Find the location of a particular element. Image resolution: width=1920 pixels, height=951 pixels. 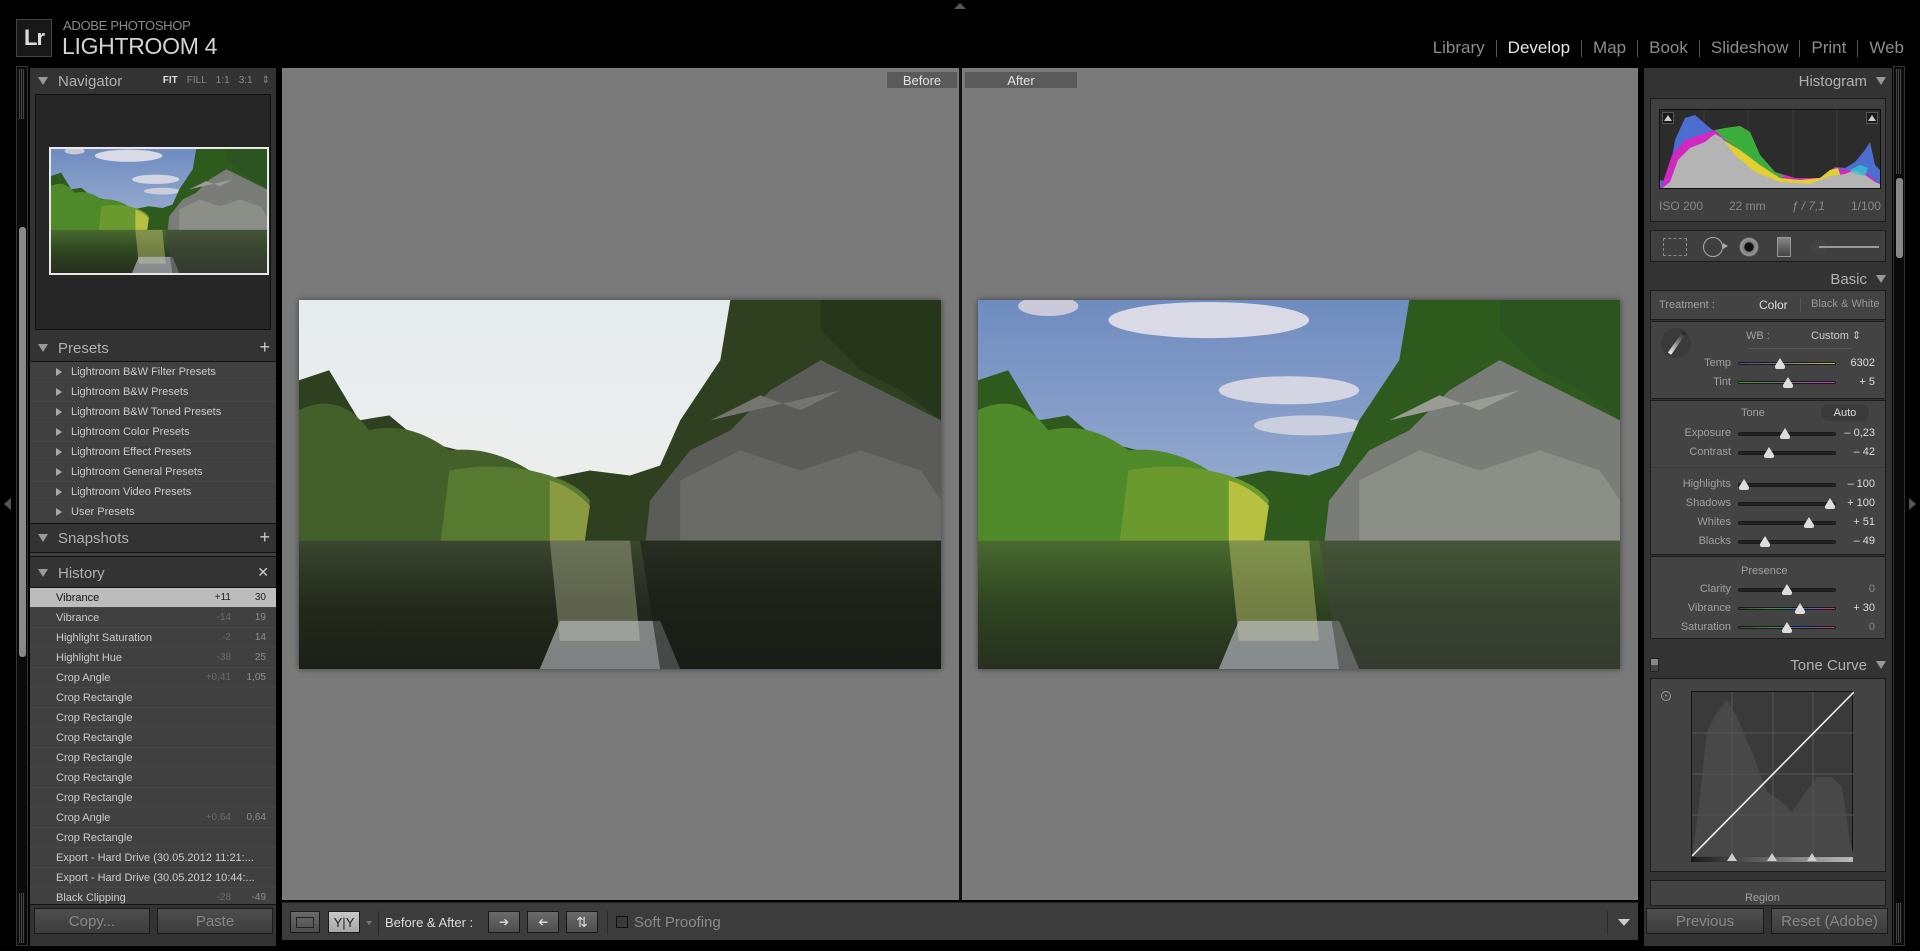

slider-value: – 0,23 is located at coordinates (1859, 433).